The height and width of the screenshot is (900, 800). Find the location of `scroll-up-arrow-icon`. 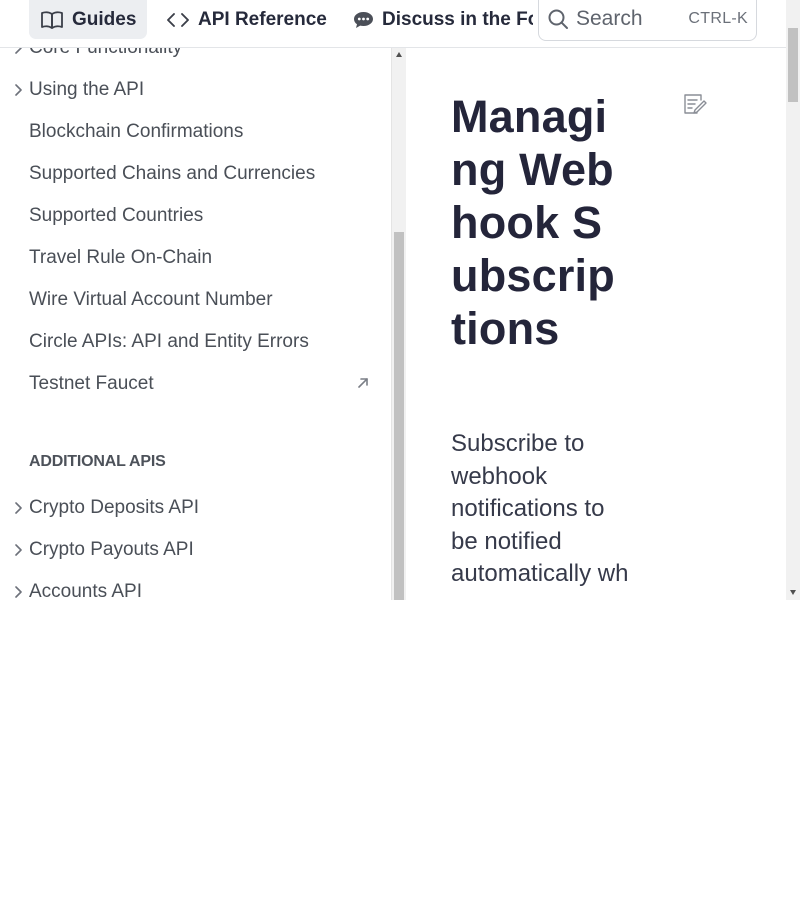

scroll-up-arrow-icon is located at coordinates (399, 54).